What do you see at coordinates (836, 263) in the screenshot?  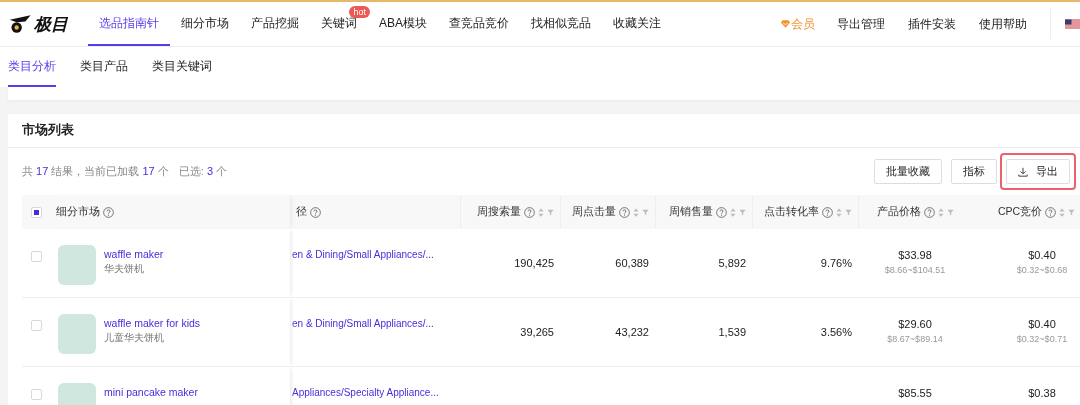 I see `table-cell: 9.76%` at bounding box center [836, 263].